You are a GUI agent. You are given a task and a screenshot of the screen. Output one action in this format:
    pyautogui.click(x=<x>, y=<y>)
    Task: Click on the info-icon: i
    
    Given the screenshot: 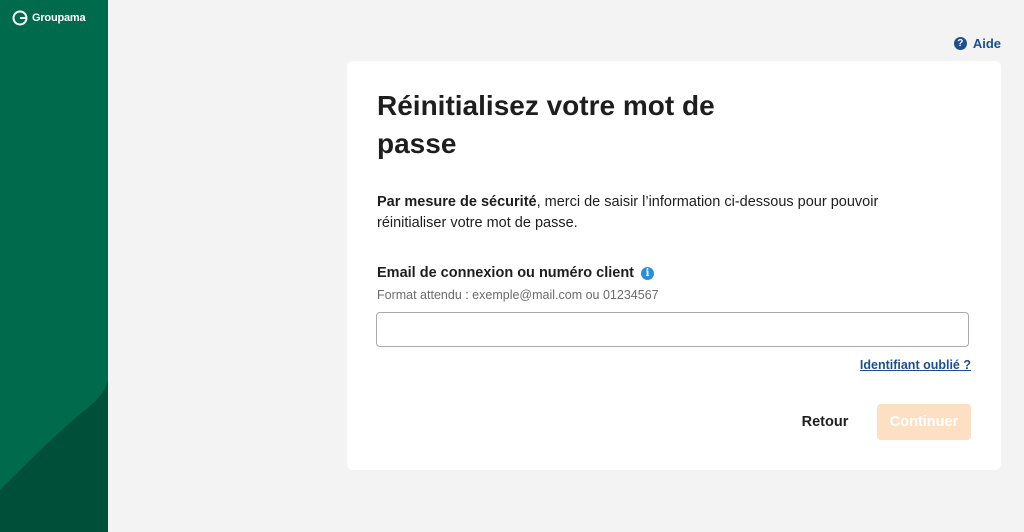 What is the action you would take?
    pyautogui.click(x=648, y=273)
    